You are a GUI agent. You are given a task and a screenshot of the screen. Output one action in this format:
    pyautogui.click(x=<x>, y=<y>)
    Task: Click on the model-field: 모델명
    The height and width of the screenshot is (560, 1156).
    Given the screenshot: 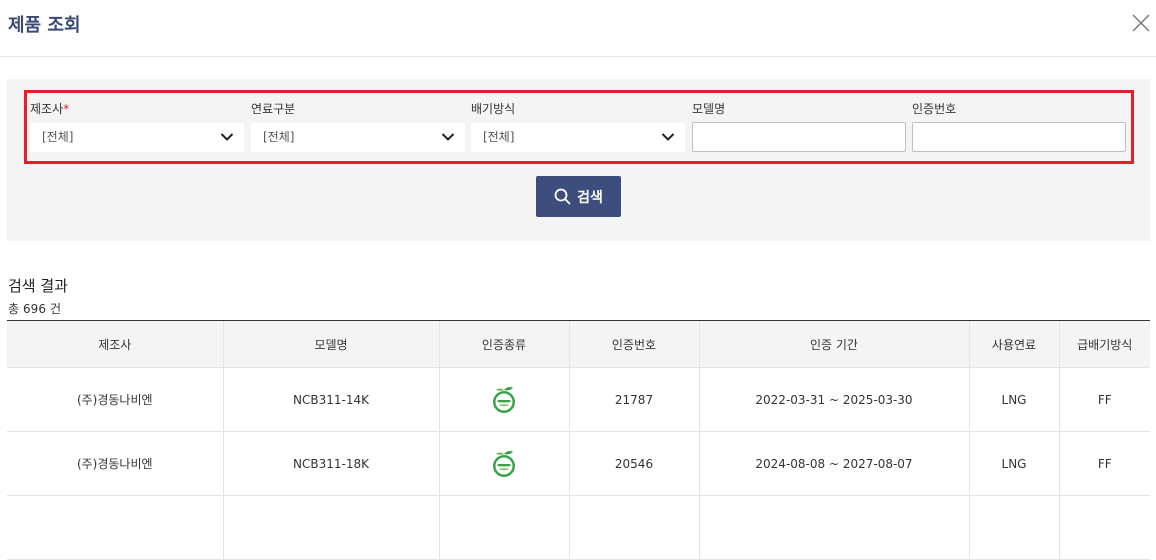 What is the action you would take?
    pyautogui.click(x=799, y=126)
    